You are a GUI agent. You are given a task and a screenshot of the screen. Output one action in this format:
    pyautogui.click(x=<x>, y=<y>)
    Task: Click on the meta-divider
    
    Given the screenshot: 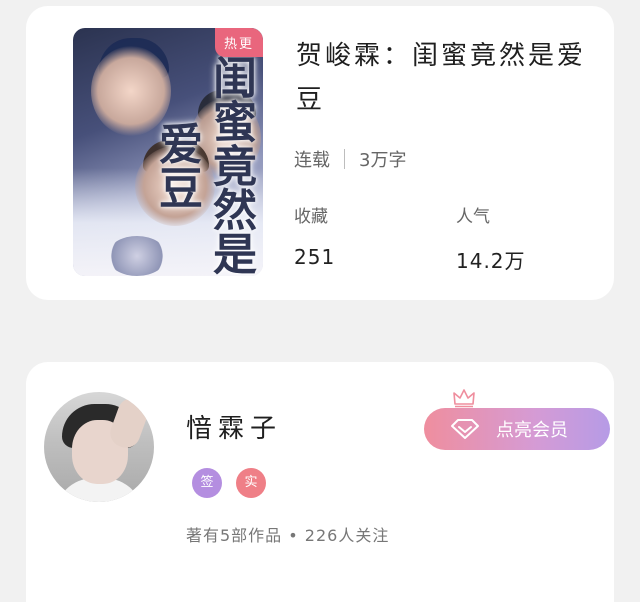 What is the action you would take?
    pyautogui.click(x=344, y=159)
    